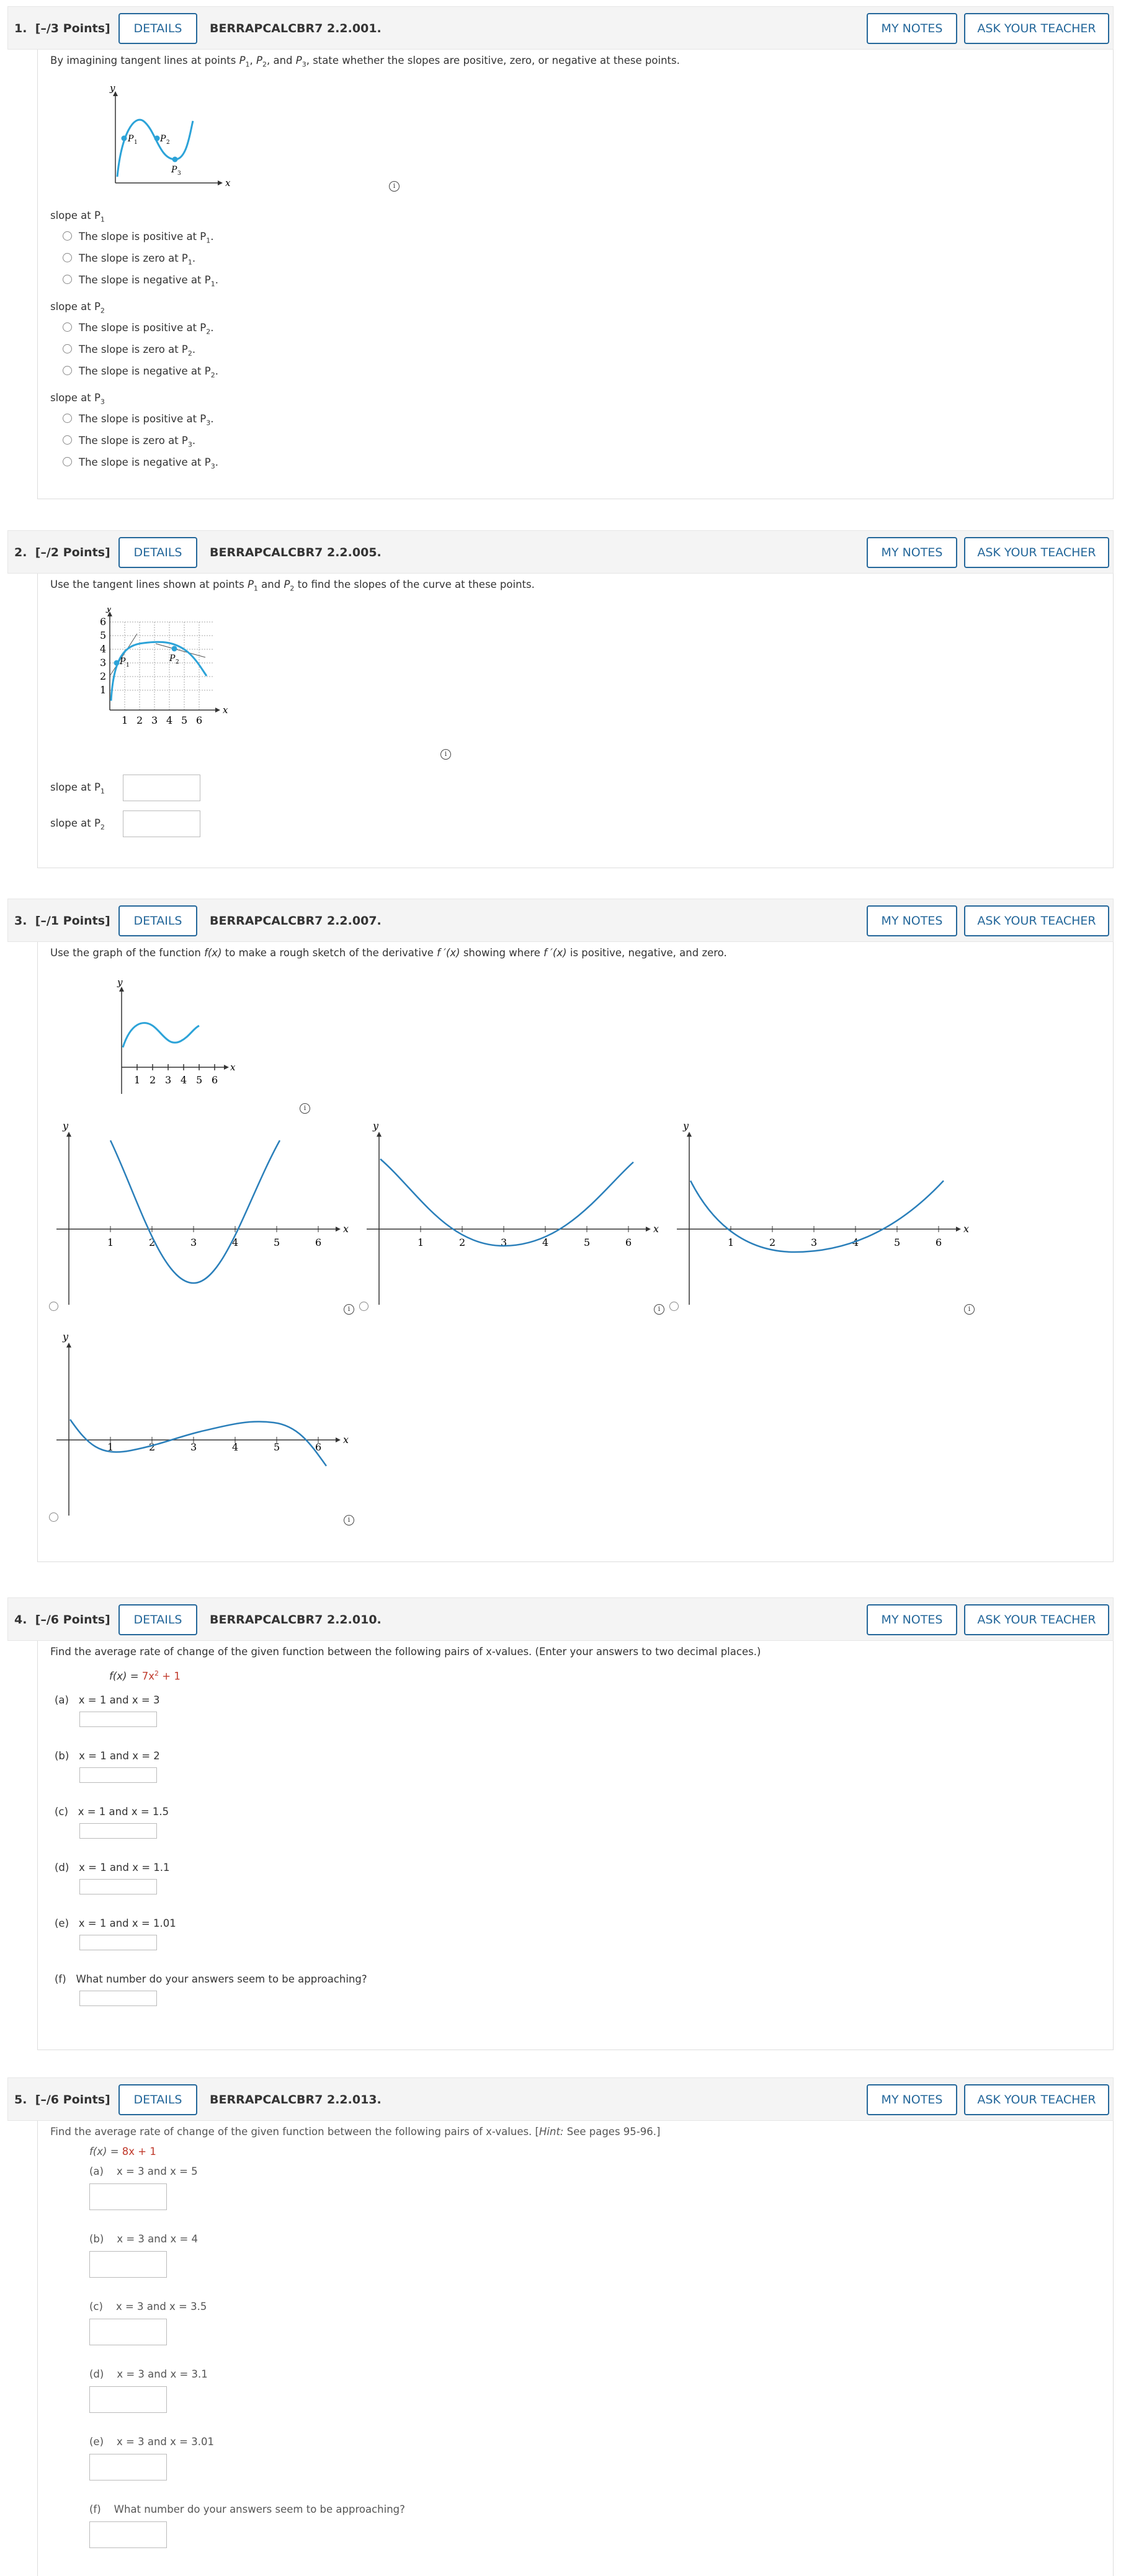  Describe the element at coordinates (62, 2100) in the screenshot. I see `question-number: 5. [–/6 Points]` at that location.